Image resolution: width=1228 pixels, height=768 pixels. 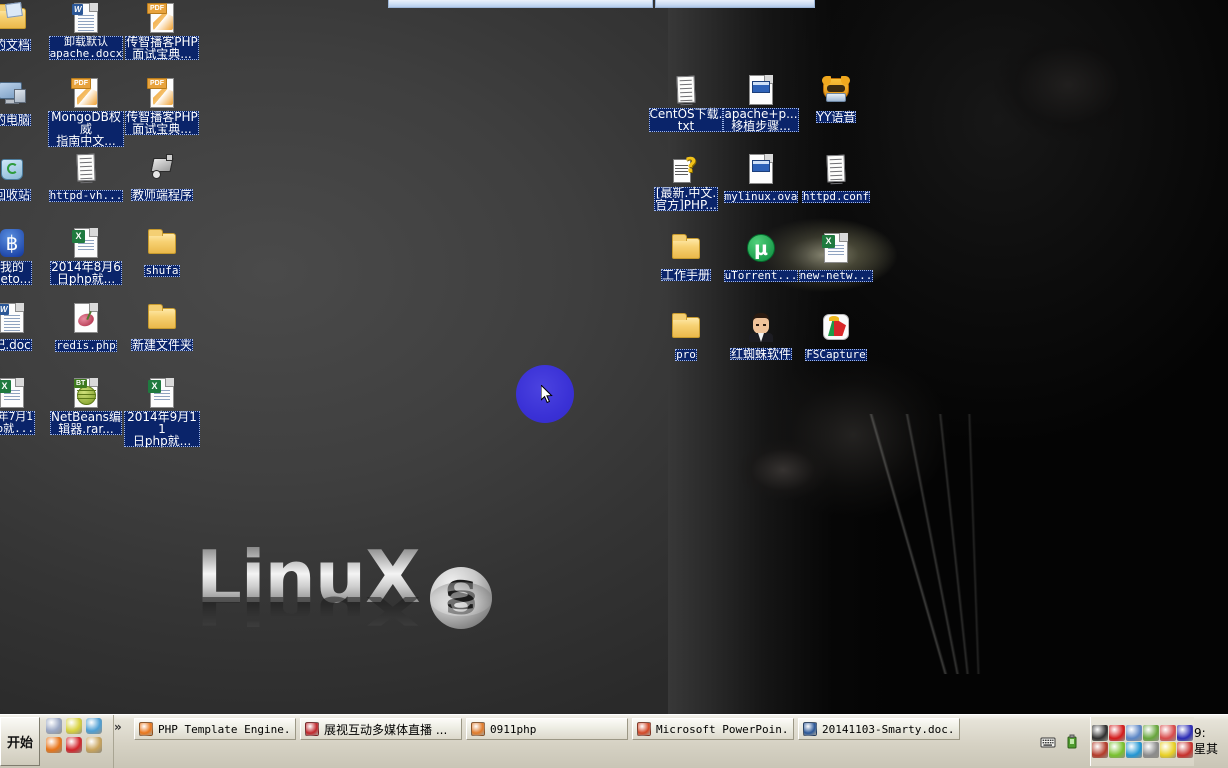 I want to click on ie-browser-icon, so click(x=94, y=726).